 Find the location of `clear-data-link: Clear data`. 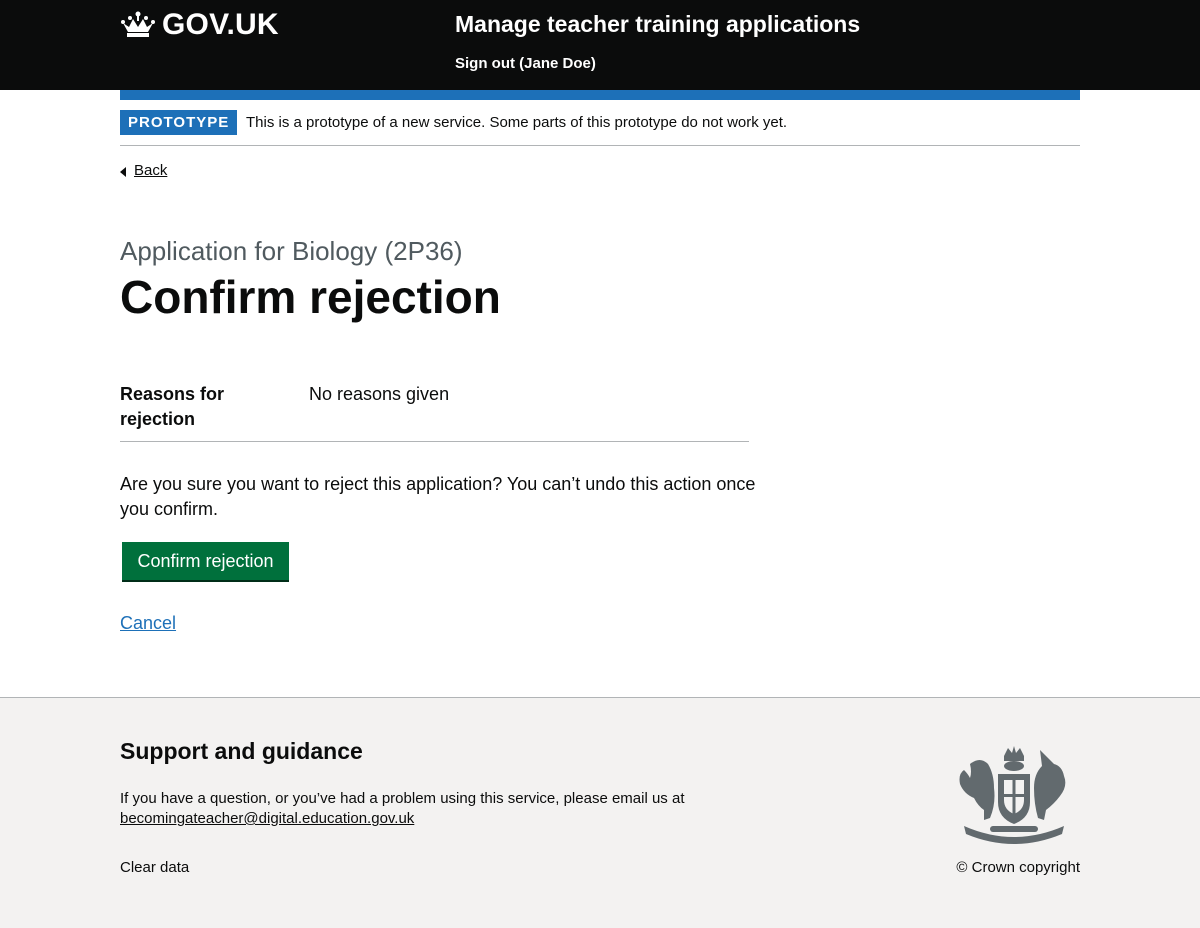

clear-data-link: Clear data is located at coordinates (154, 867).